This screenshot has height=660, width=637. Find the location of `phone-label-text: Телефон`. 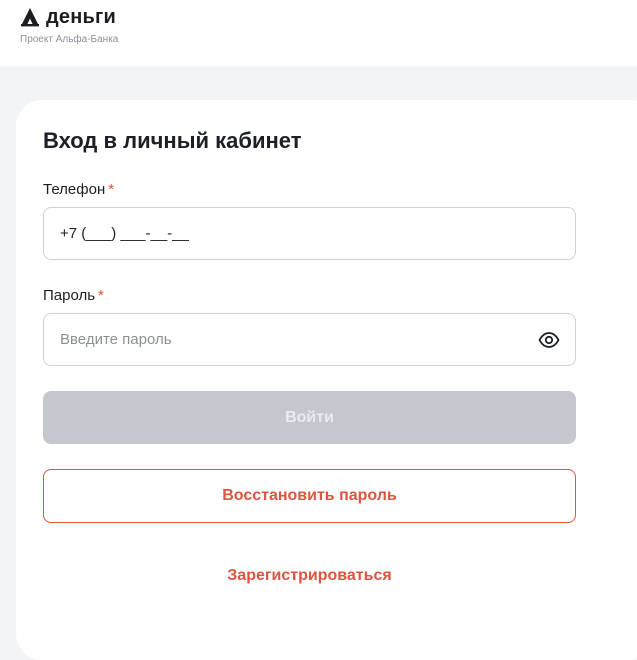

phone-label-text: Телефон is located at coordinates (74, 189).